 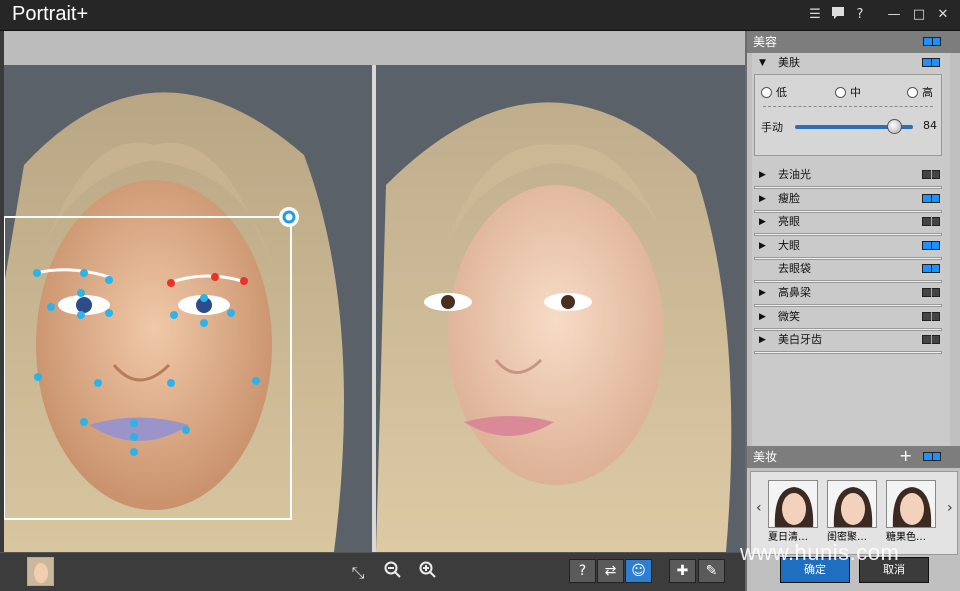 What do you see at coordinates (853, 42) in the screenshot?
I see `beauty-section-header: 美容` at bounding box center [853, 42].